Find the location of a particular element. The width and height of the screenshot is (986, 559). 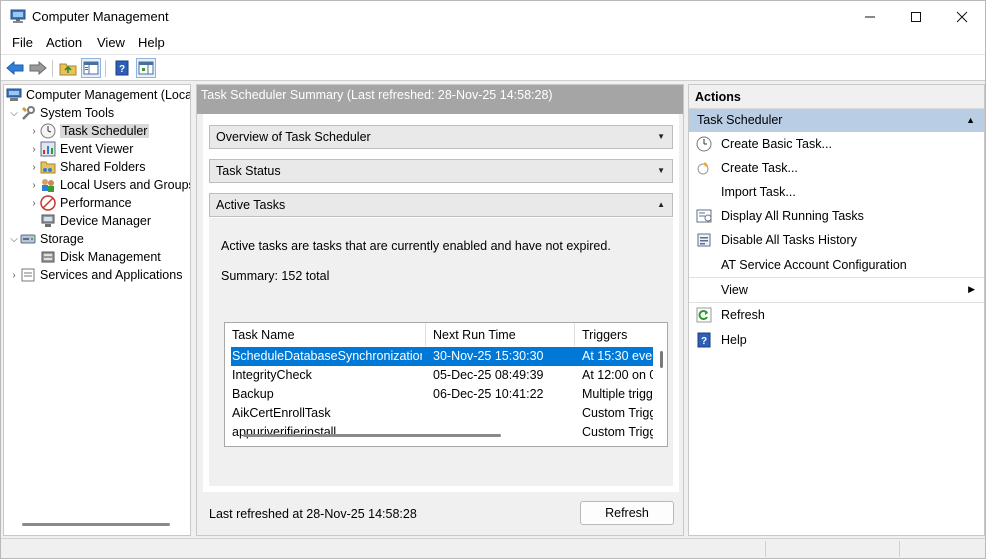

tree-item-task-scheduler: › Task Scheduler is located at coordinates (89, 131).